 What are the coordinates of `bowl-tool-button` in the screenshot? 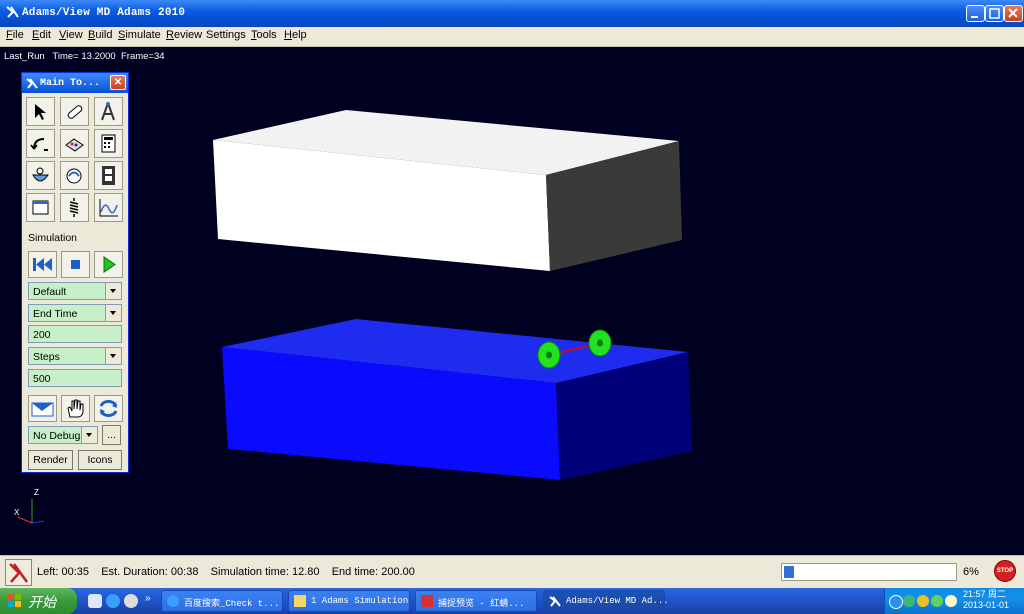 It's located at (40, 175).